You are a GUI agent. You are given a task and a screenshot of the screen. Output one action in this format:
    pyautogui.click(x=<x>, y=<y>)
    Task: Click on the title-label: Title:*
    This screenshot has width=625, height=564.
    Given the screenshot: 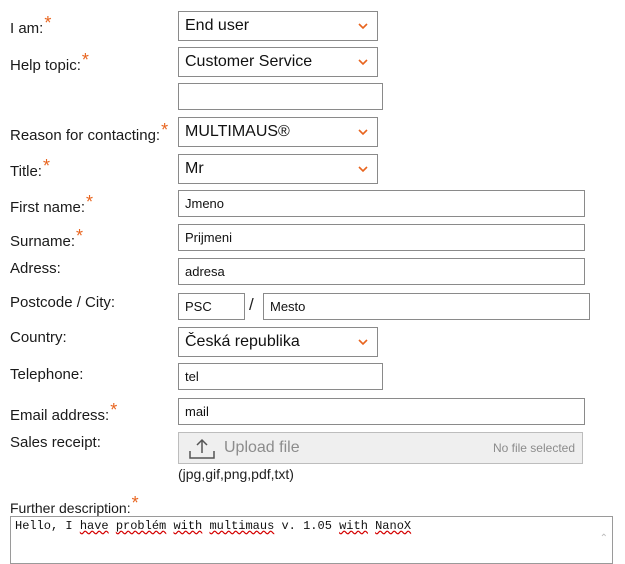 What is the action you would take?
    pyautogui.click(x=30, y=168)
    